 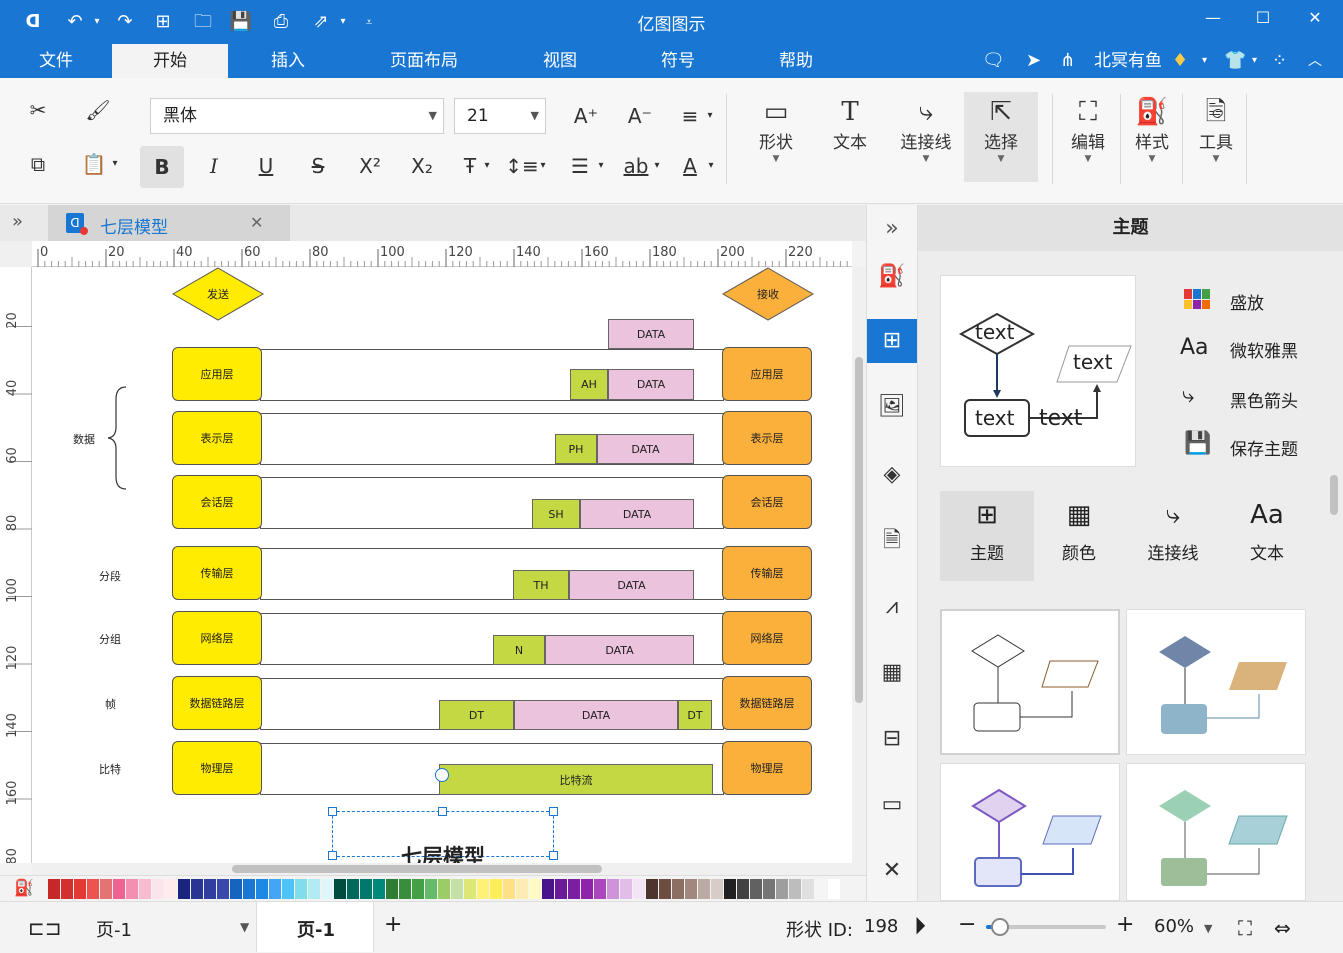 What do you see at coordinates (1033, 61) in the screenshot?
I see `send-icon: ➤` at bounding box center [1033, 61].